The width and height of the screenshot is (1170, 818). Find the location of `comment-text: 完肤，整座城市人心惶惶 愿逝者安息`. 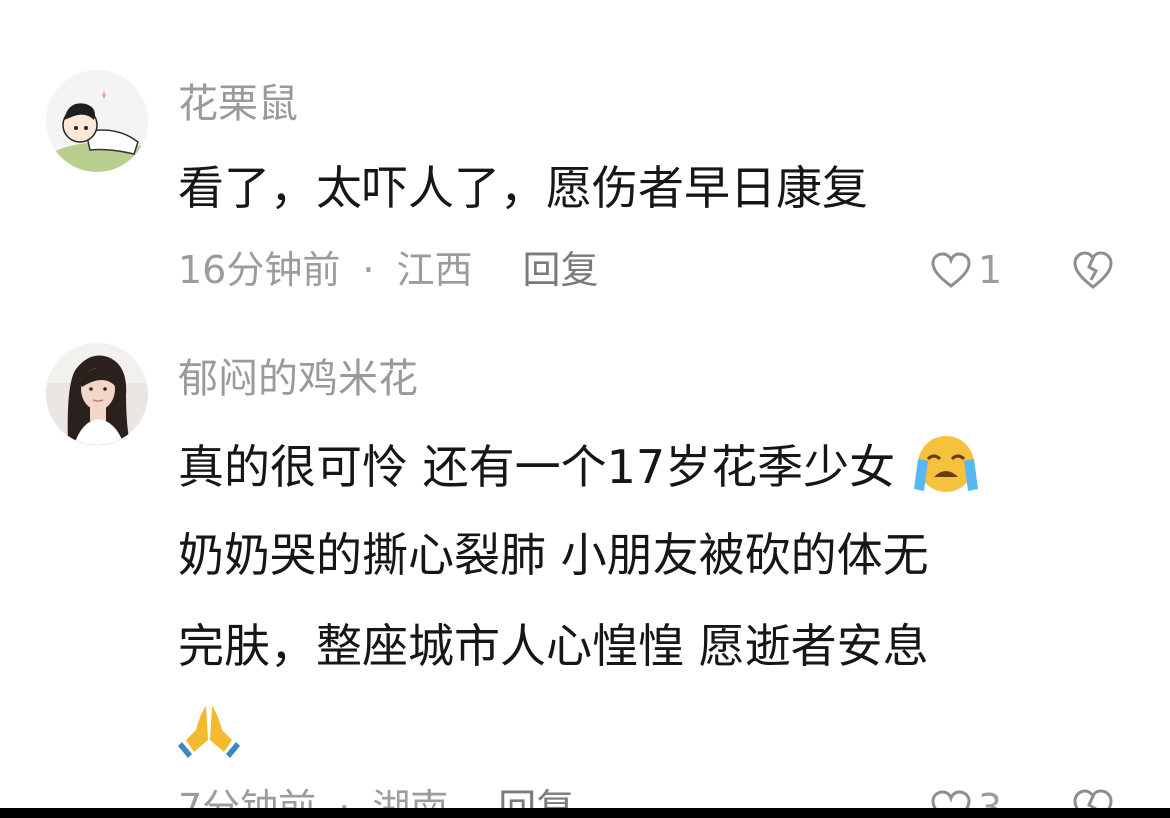

comment-text: 完肤，整座城市人心惶惶 愿逝者安息 is located at coordinates (553, 646).